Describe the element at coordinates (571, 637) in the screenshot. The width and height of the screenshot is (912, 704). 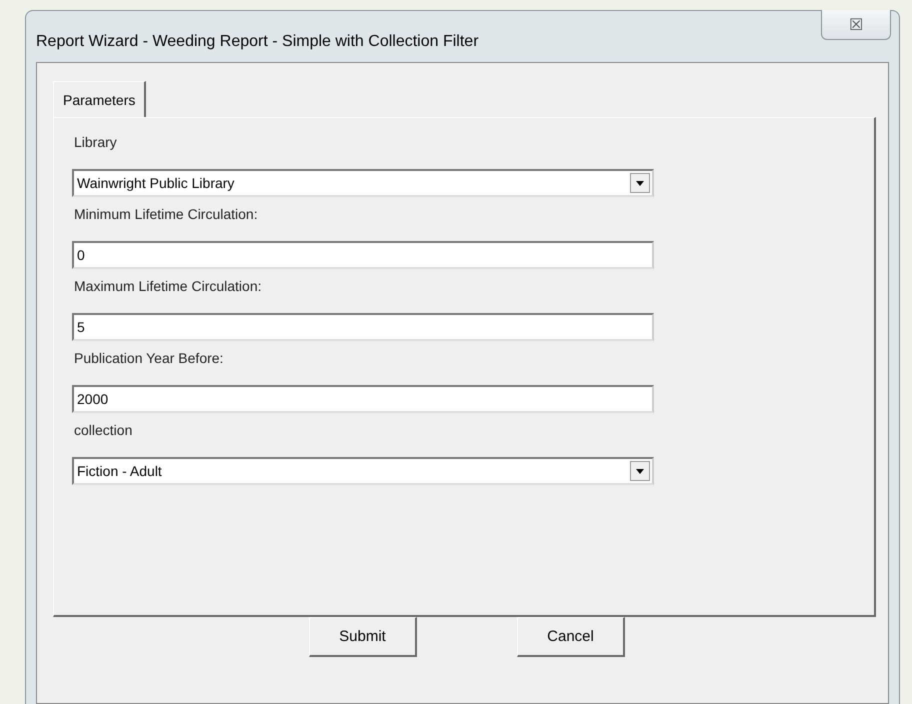
I see `cancel-button: Cancel` at that location.